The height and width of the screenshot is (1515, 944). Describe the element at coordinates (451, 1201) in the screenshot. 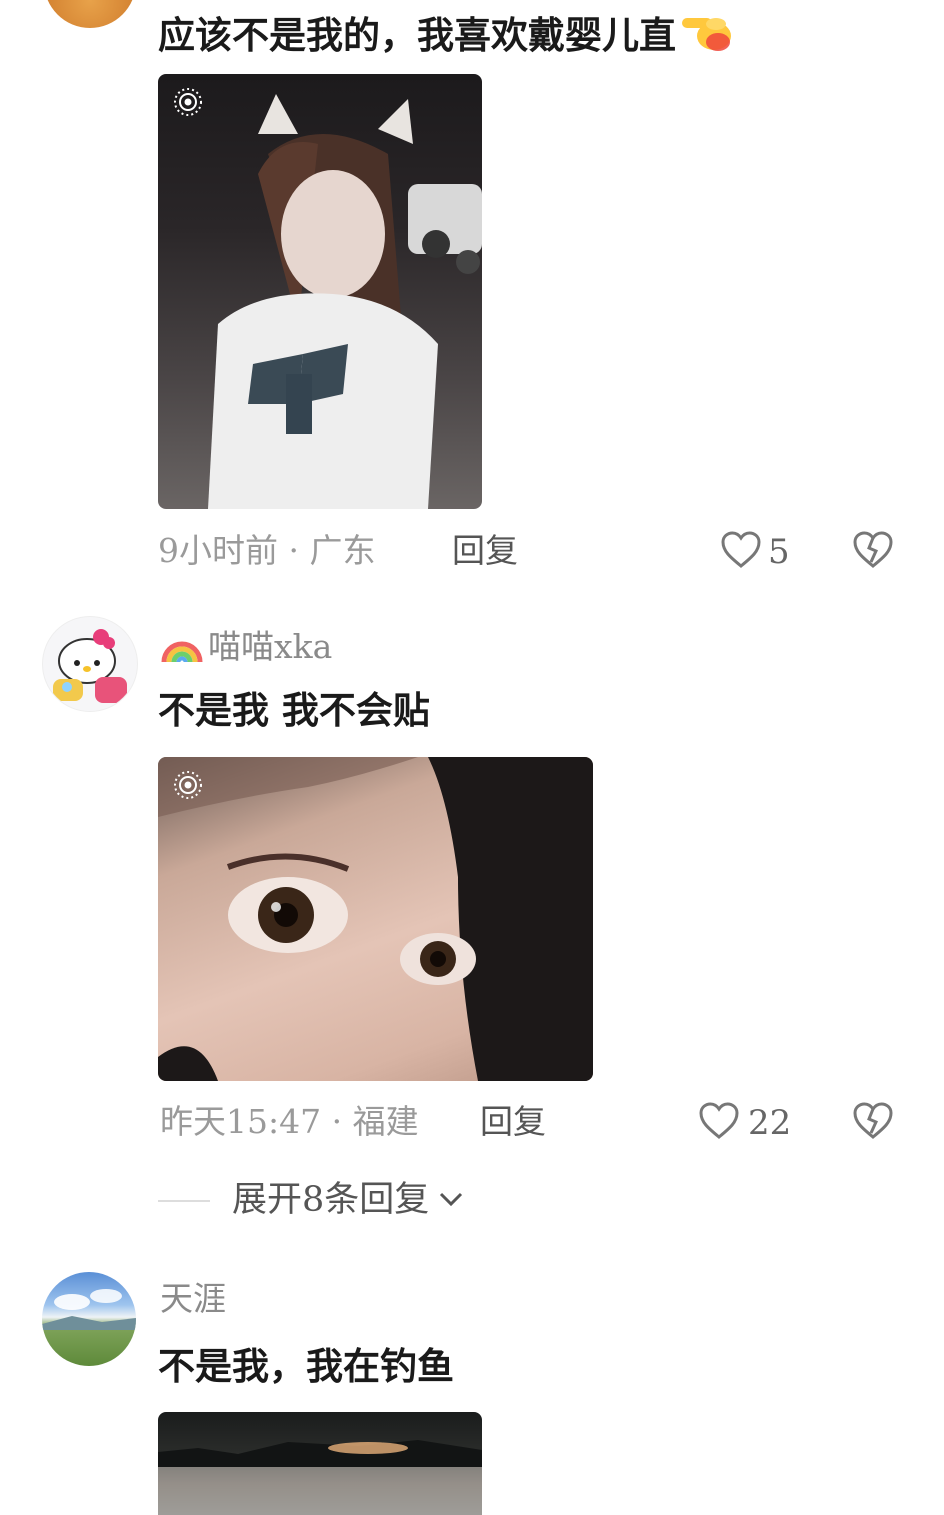

I see `chevron-down-icon` at that location.